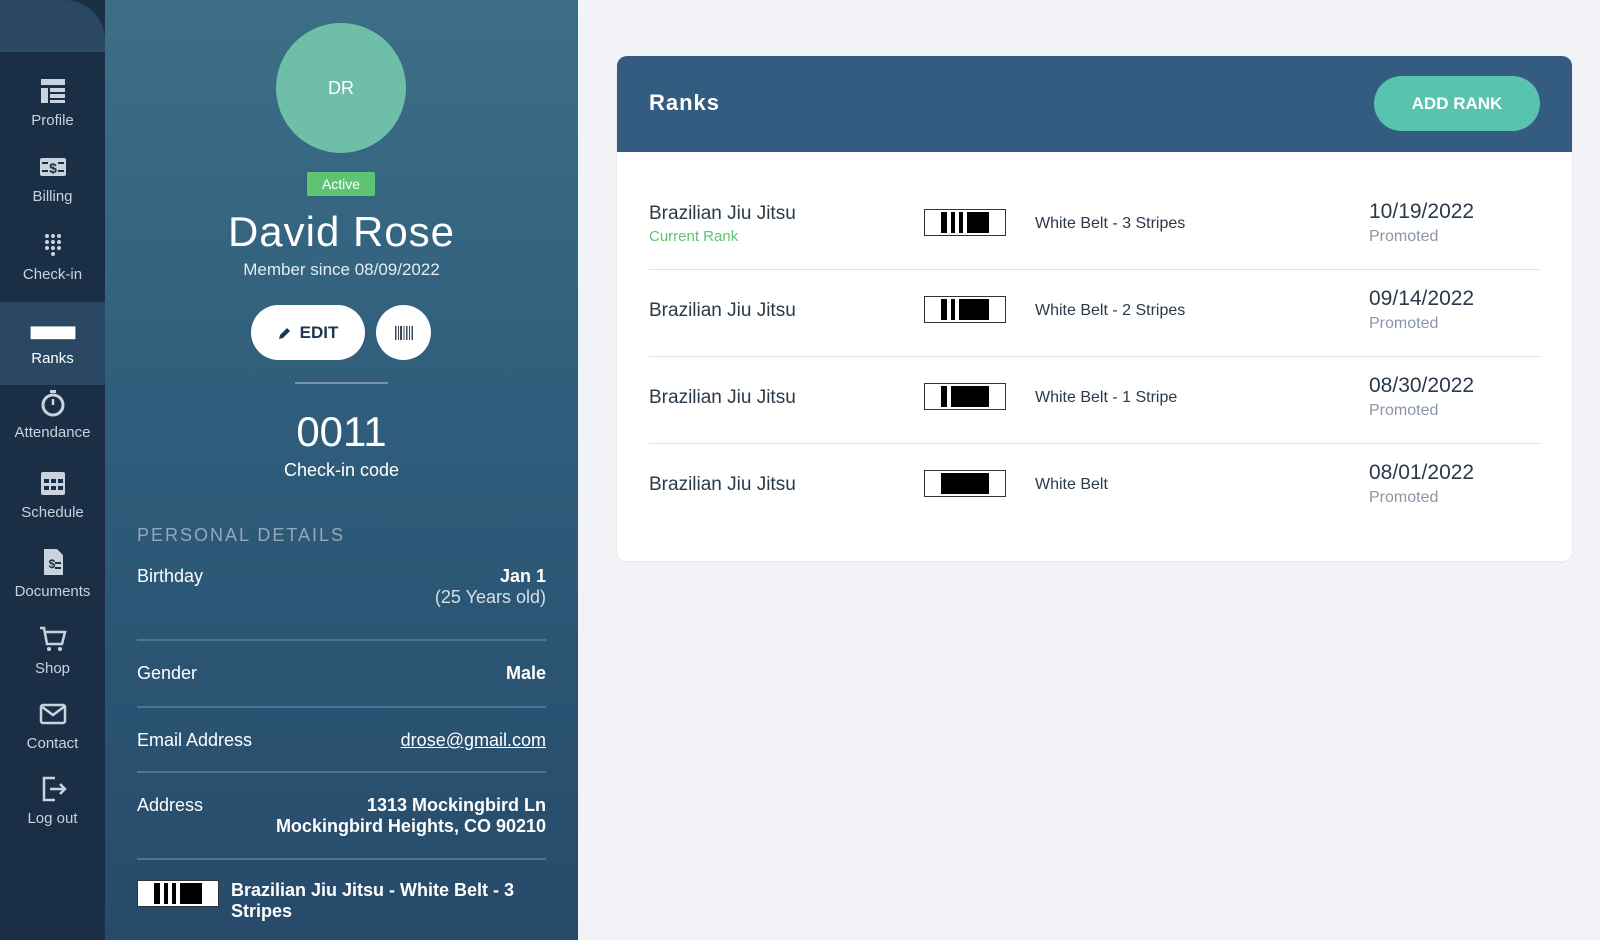  What do you see at coordinates (1422, 385) in the screenshot?
I see `rank-promotion-date: 08/30/2022` at bounding box center [1422, 385].